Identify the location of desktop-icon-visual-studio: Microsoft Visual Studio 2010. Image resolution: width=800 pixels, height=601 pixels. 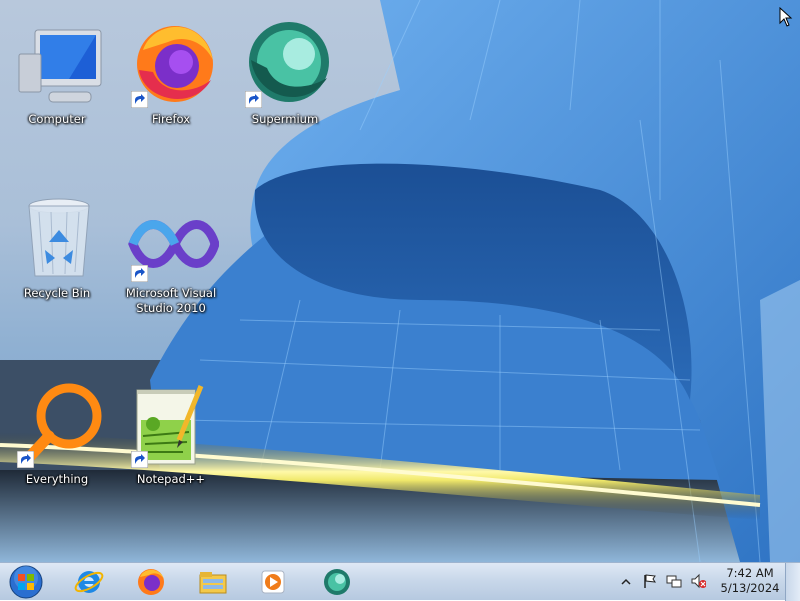
(171, 262).